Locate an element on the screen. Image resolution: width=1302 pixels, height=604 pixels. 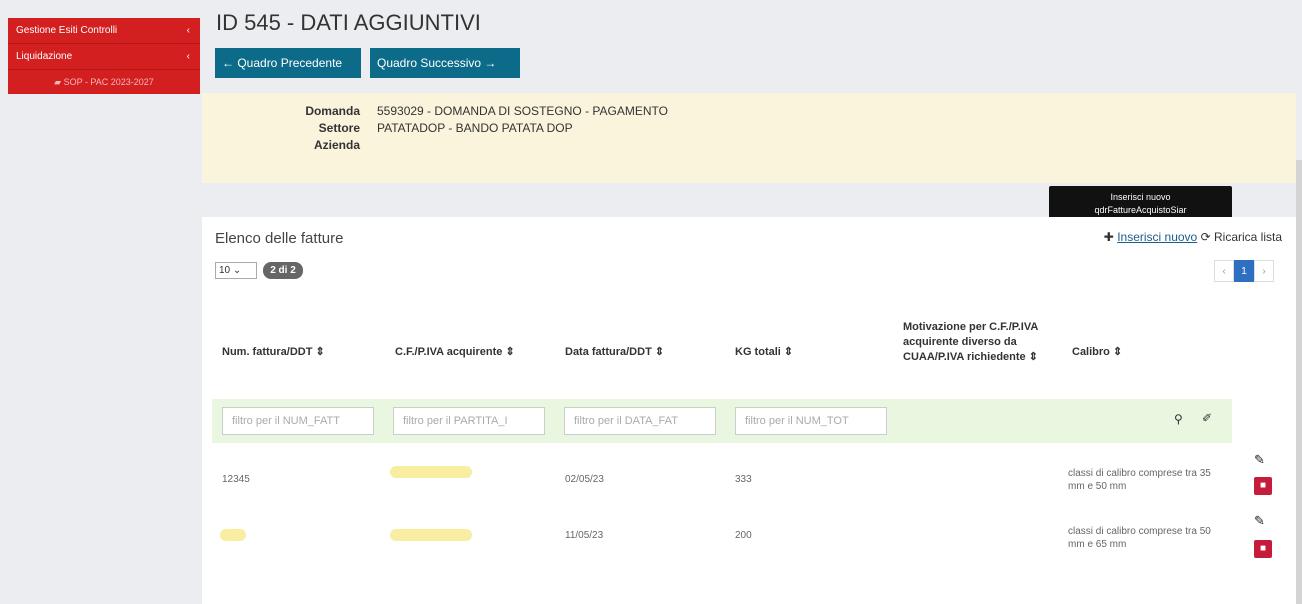
plus-icon: ✚ is located at coordinates (1108, 237).